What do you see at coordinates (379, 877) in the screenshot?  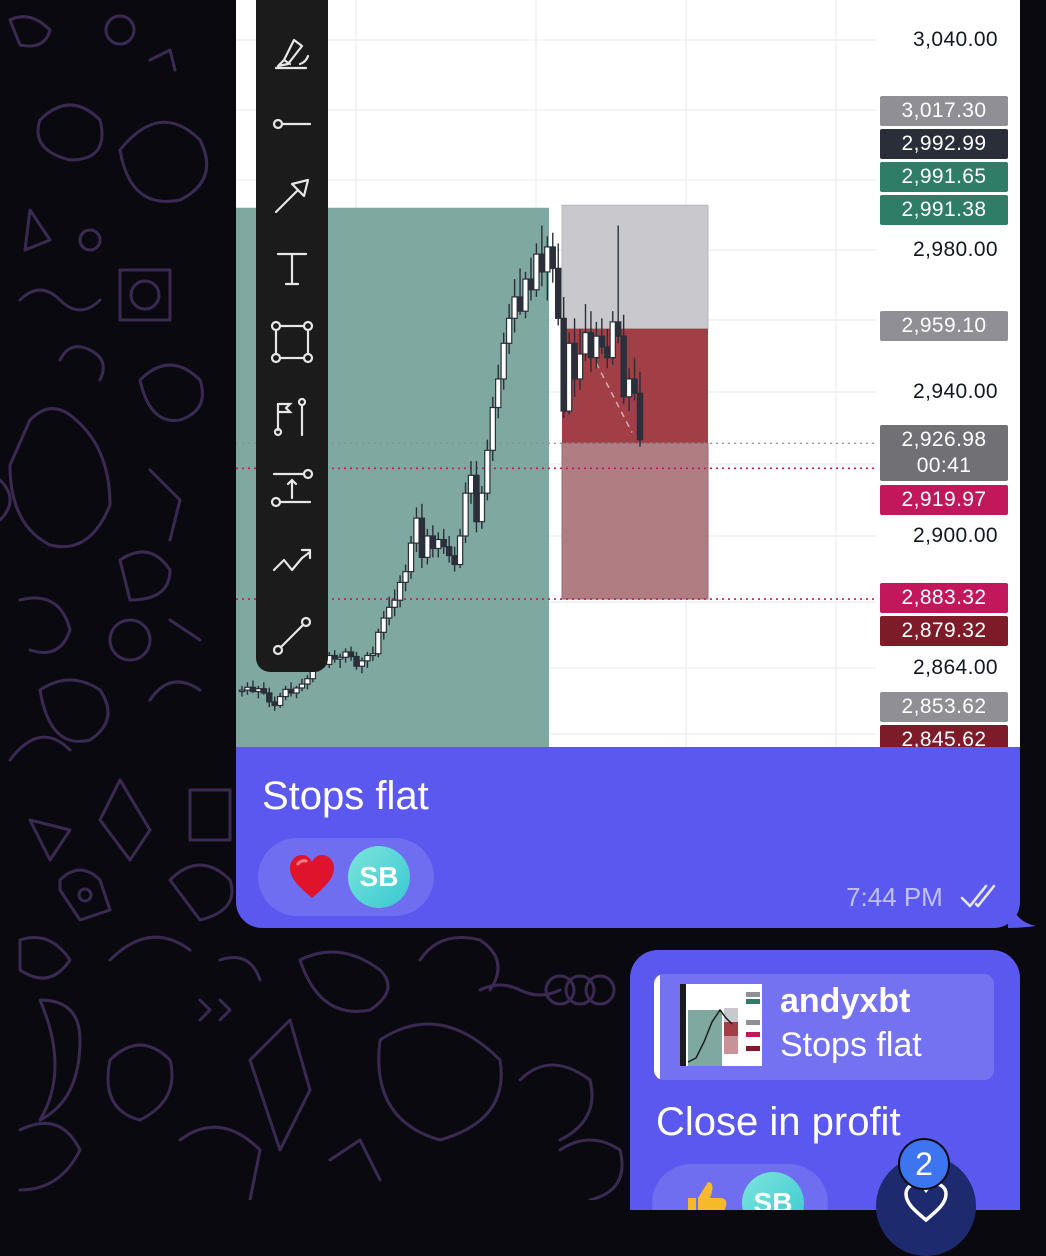 I see `avatar: SB` at bounding box center [379, 877].